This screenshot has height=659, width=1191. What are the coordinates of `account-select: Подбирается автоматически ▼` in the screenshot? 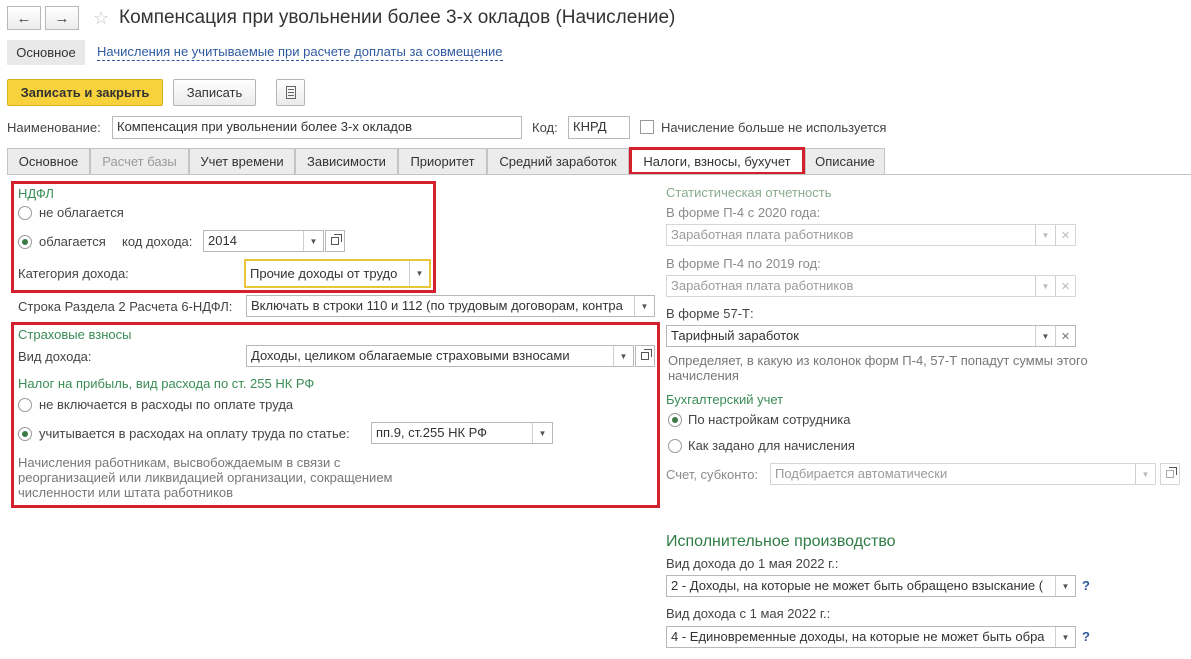 It's located at (963, 474).